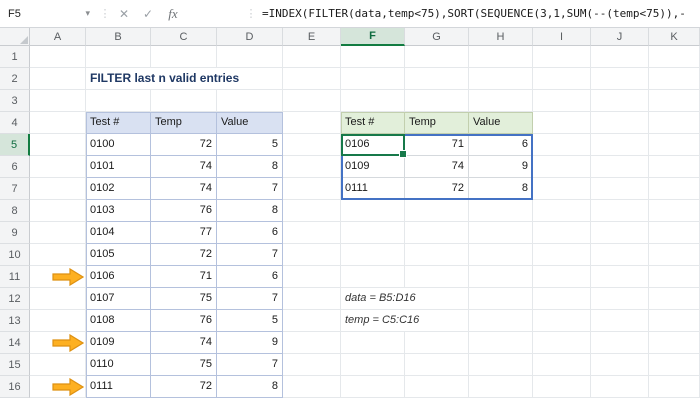 The width and height of the screenshot is (700, 400). Describe the element at coordinates (250, 37) in the screenshot. I see `column-header-D: D` at that location.